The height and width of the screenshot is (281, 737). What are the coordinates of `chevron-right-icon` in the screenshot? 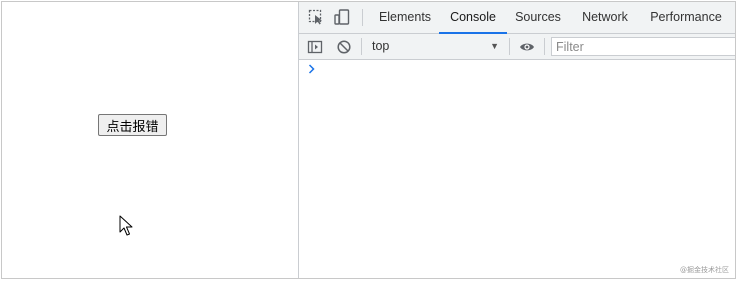 It's located at (311, 69).